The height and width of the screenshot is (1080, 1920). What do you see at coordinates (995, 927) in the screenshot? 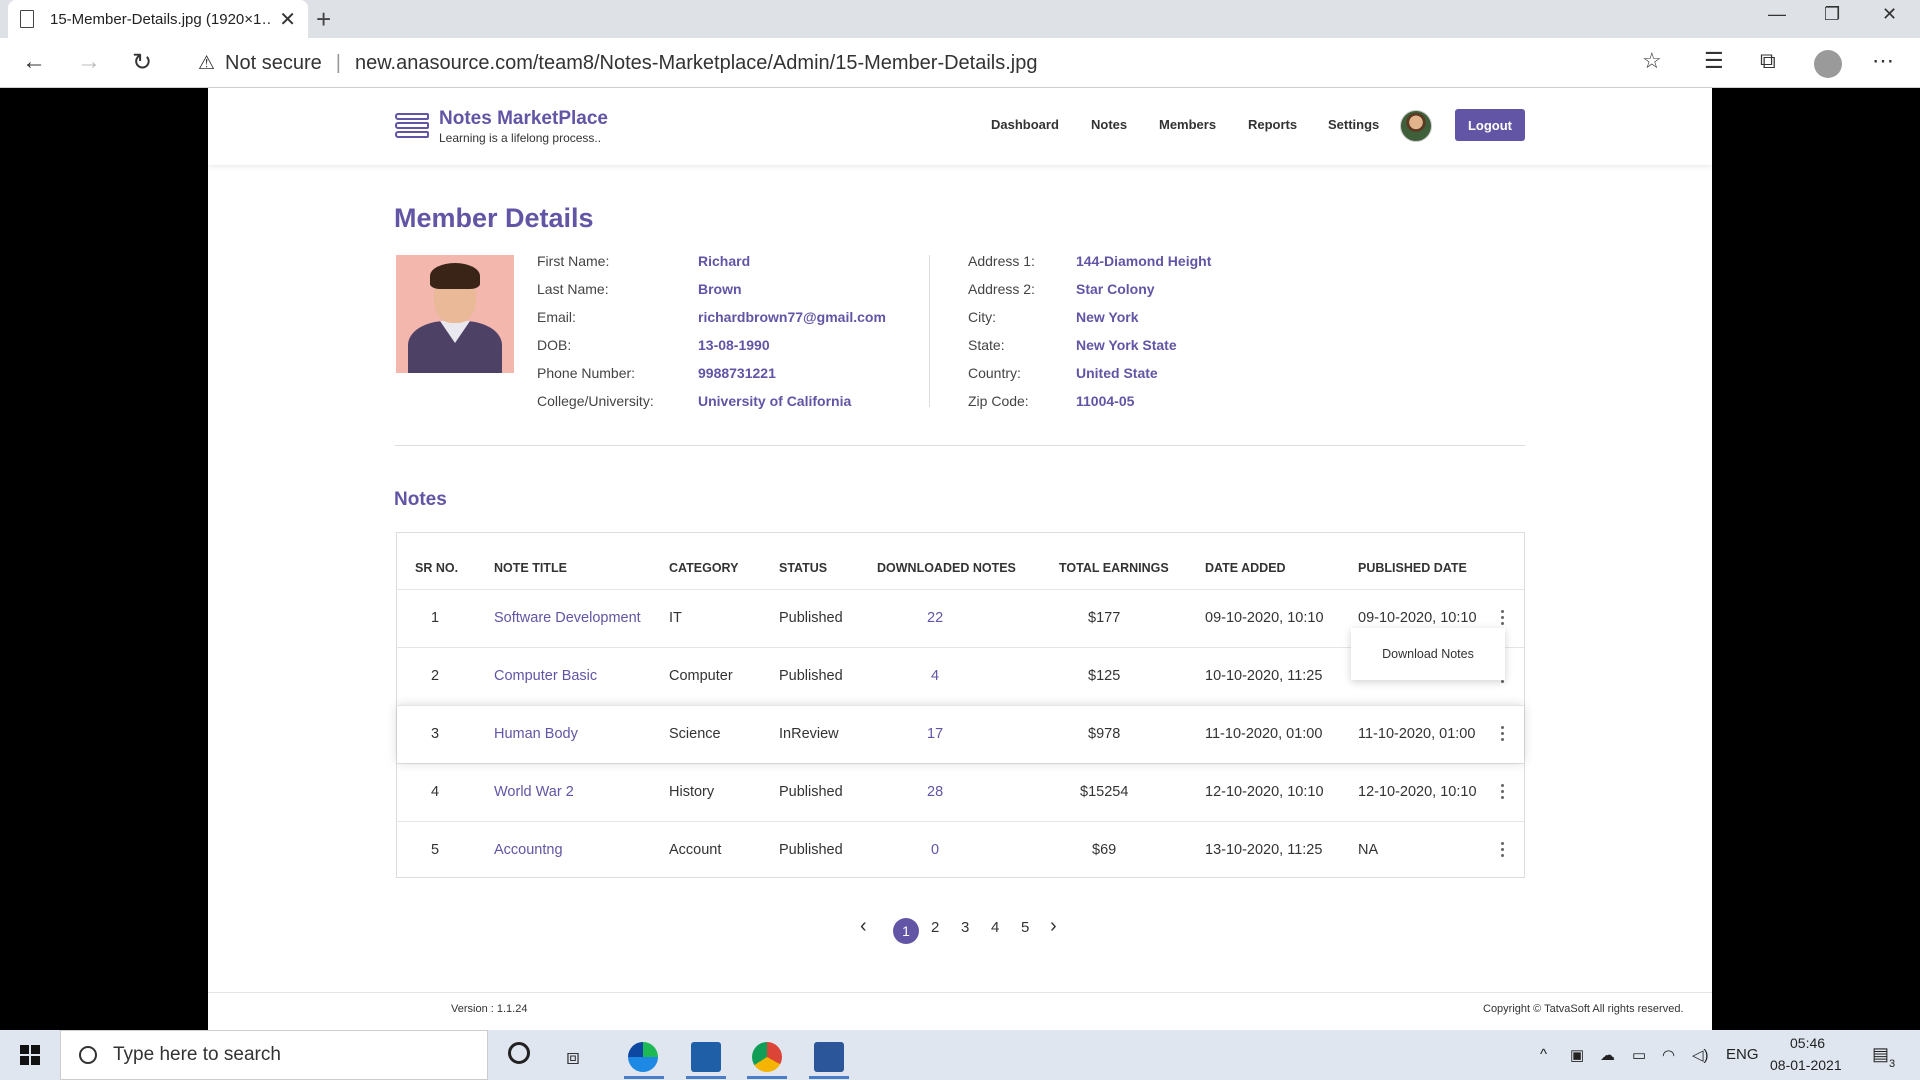
I see `page-4-button: 4` at bounding box center [995, 927].